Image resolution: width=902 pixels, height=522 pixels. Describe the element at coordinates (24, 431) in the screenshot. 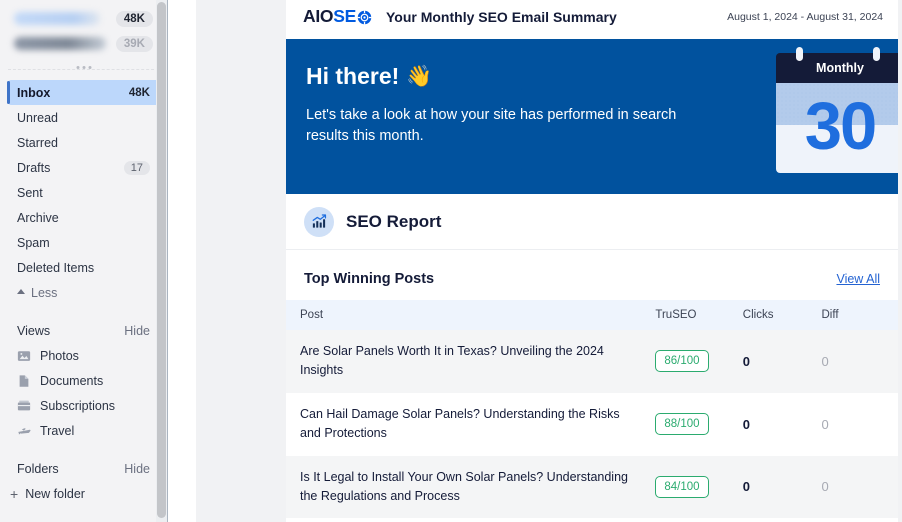

I see `travel-plane-icon` at that location.